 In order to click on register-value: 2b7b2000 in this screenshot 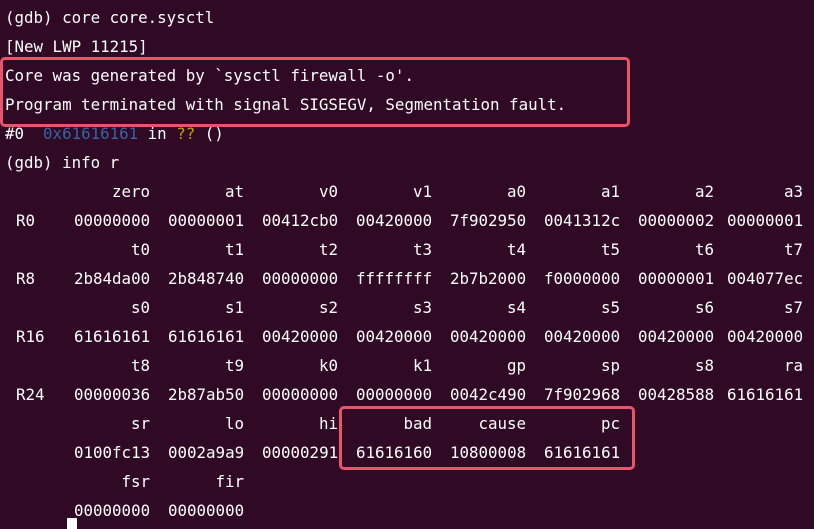, I will do `click(488, 278)`.